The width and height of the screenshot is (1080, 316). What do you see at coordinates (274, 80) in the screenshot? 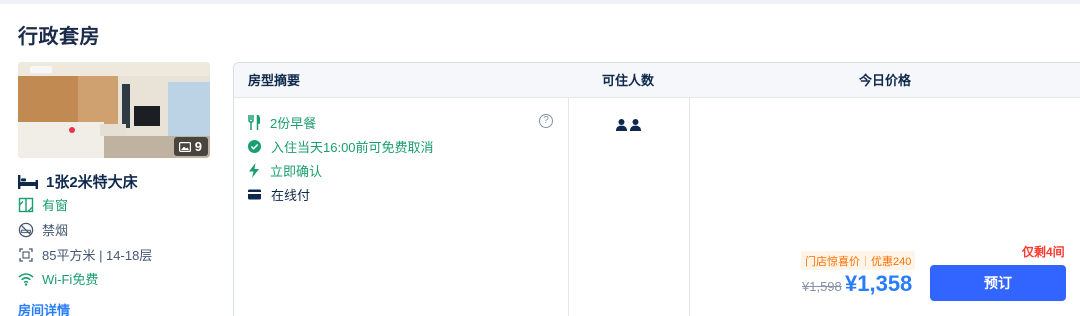
I see `header-summary: 房型摘要` at bounding box center [274, 80].